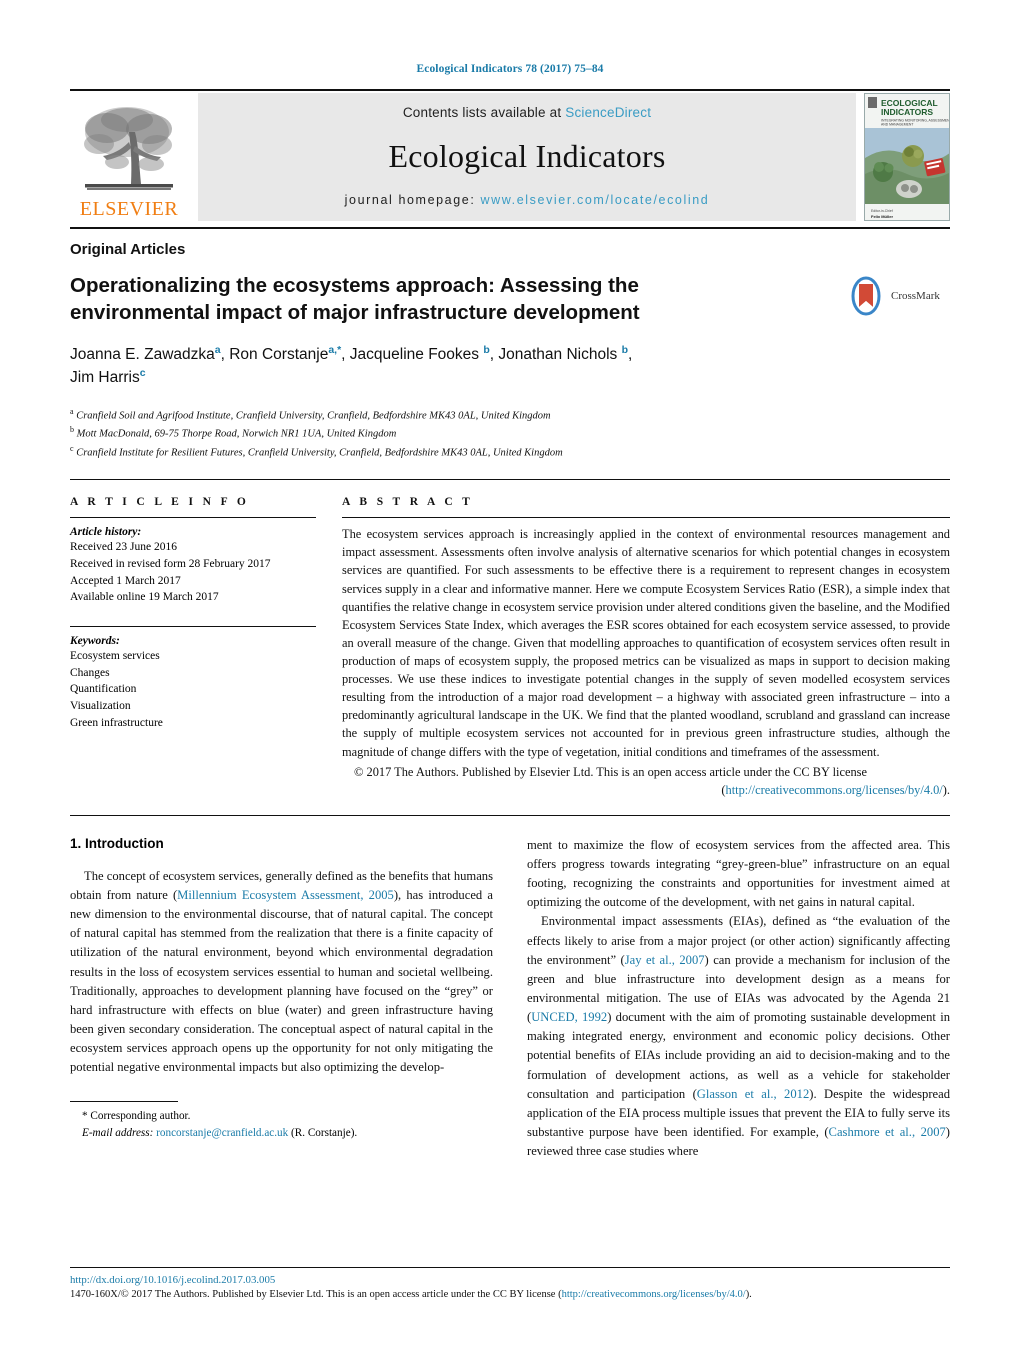 This screenshot has width=1020, height=1351. What do you see at coordinates (136, 1116) in the screenshot?
I see `corresponding-author-note: * Corresponding author.` at bounding box center [136, 1116].